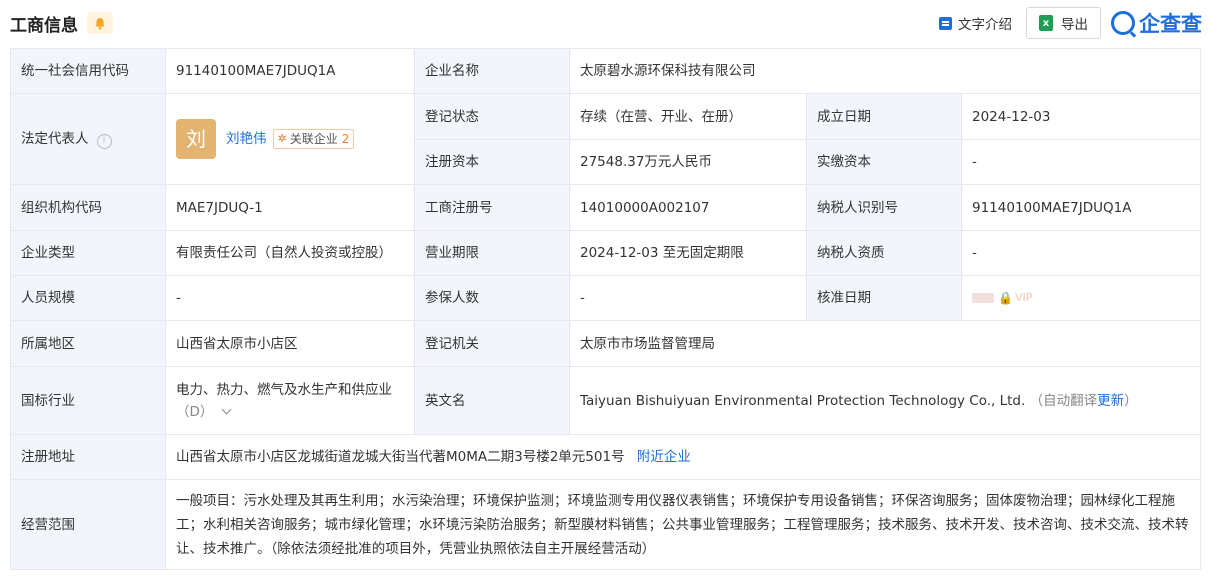 This screenshot has width=1214, height=576. Describe the element at coordinates (1170, 24) in the screenshot. I see `logo-text: 企查查` at that location.